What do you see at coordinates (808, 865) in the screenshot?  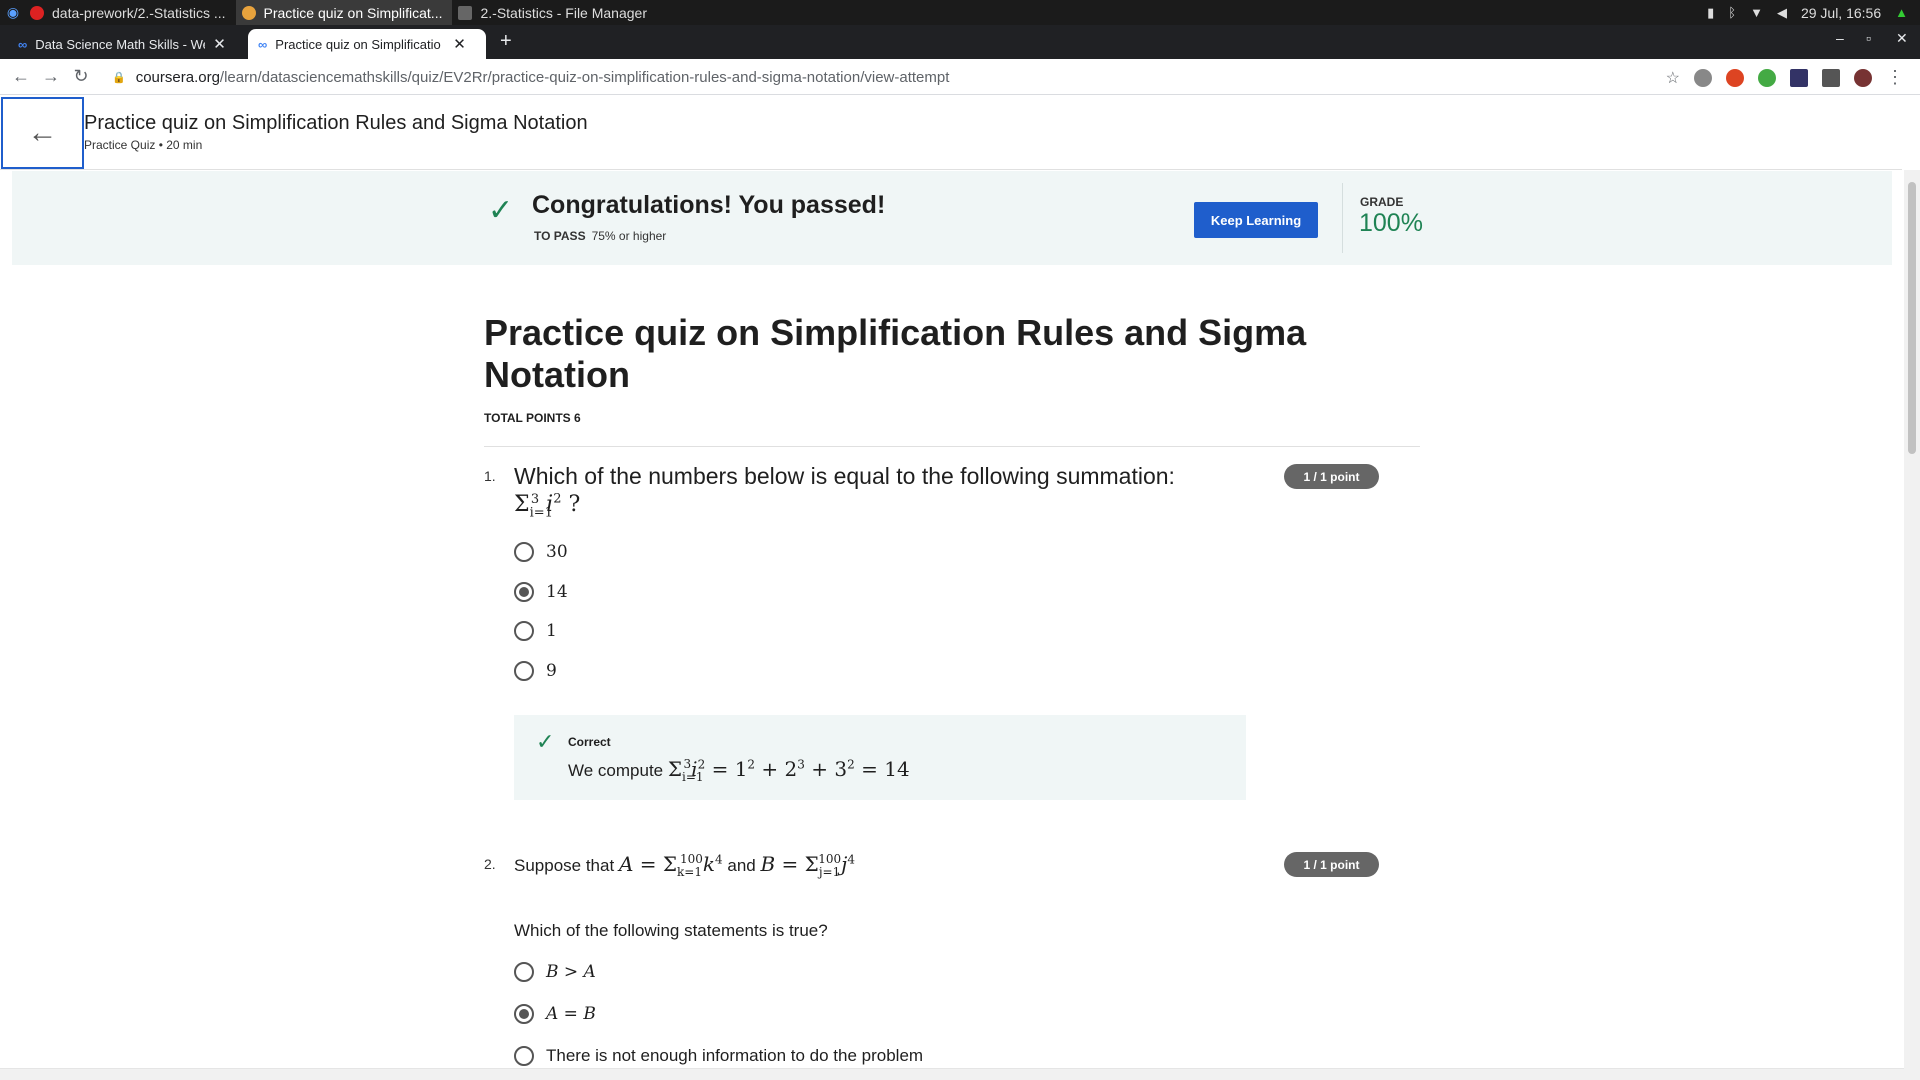 I see `formula-b: B = Σj=1100j4` at bounding box center [808, 865].